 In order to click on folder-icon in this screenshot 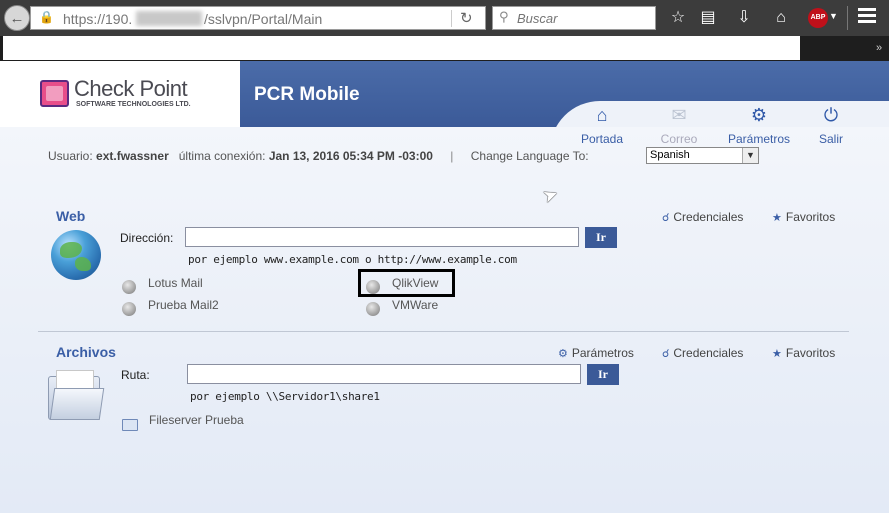, I will do `click(76, 394)`.